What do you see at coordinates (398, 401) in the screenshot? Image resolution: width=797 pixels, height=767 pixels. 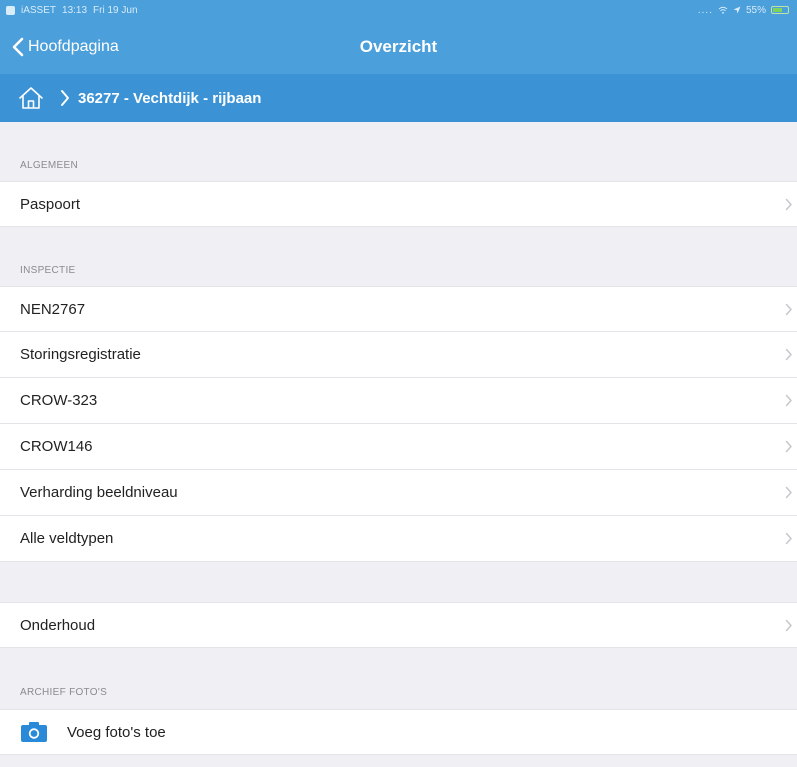 I see `list-item-crow-323: CROW-323` at bounding box center [398, 401].